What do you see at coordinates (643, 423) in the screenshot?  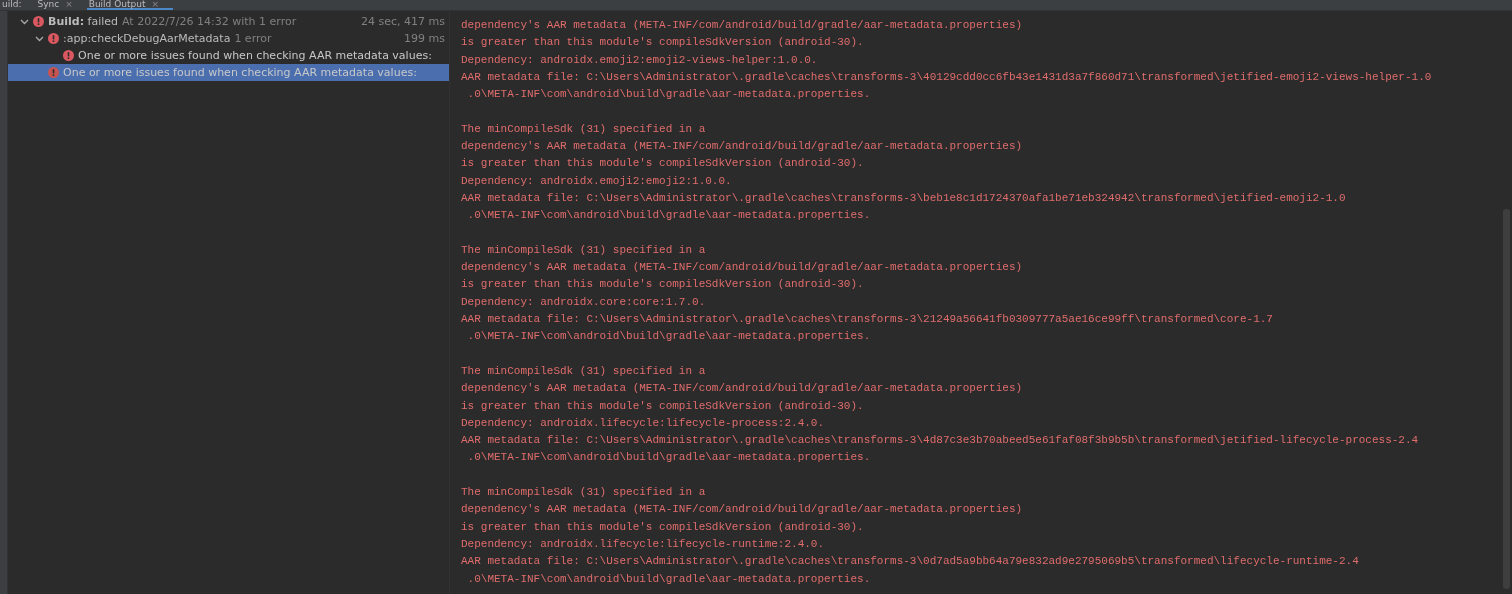 I see `console-line: Dependency: androidx.lifecycle:lifecycle-process:2.4.0.` at bounding box center [643, 423].